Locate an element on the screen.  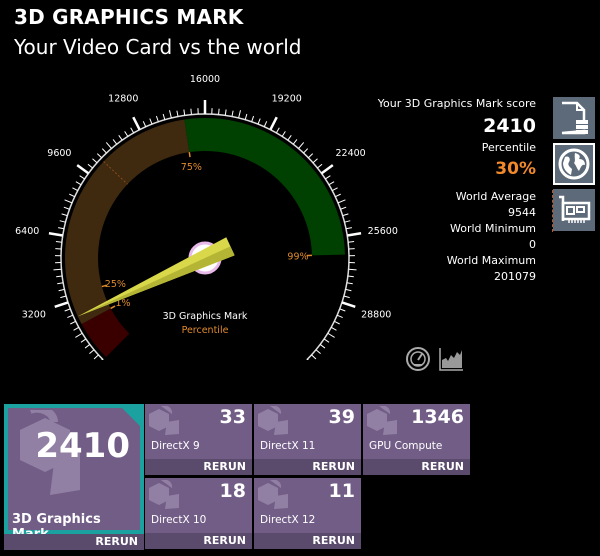
tile-value: 39 is located at coordinates (341, 417).